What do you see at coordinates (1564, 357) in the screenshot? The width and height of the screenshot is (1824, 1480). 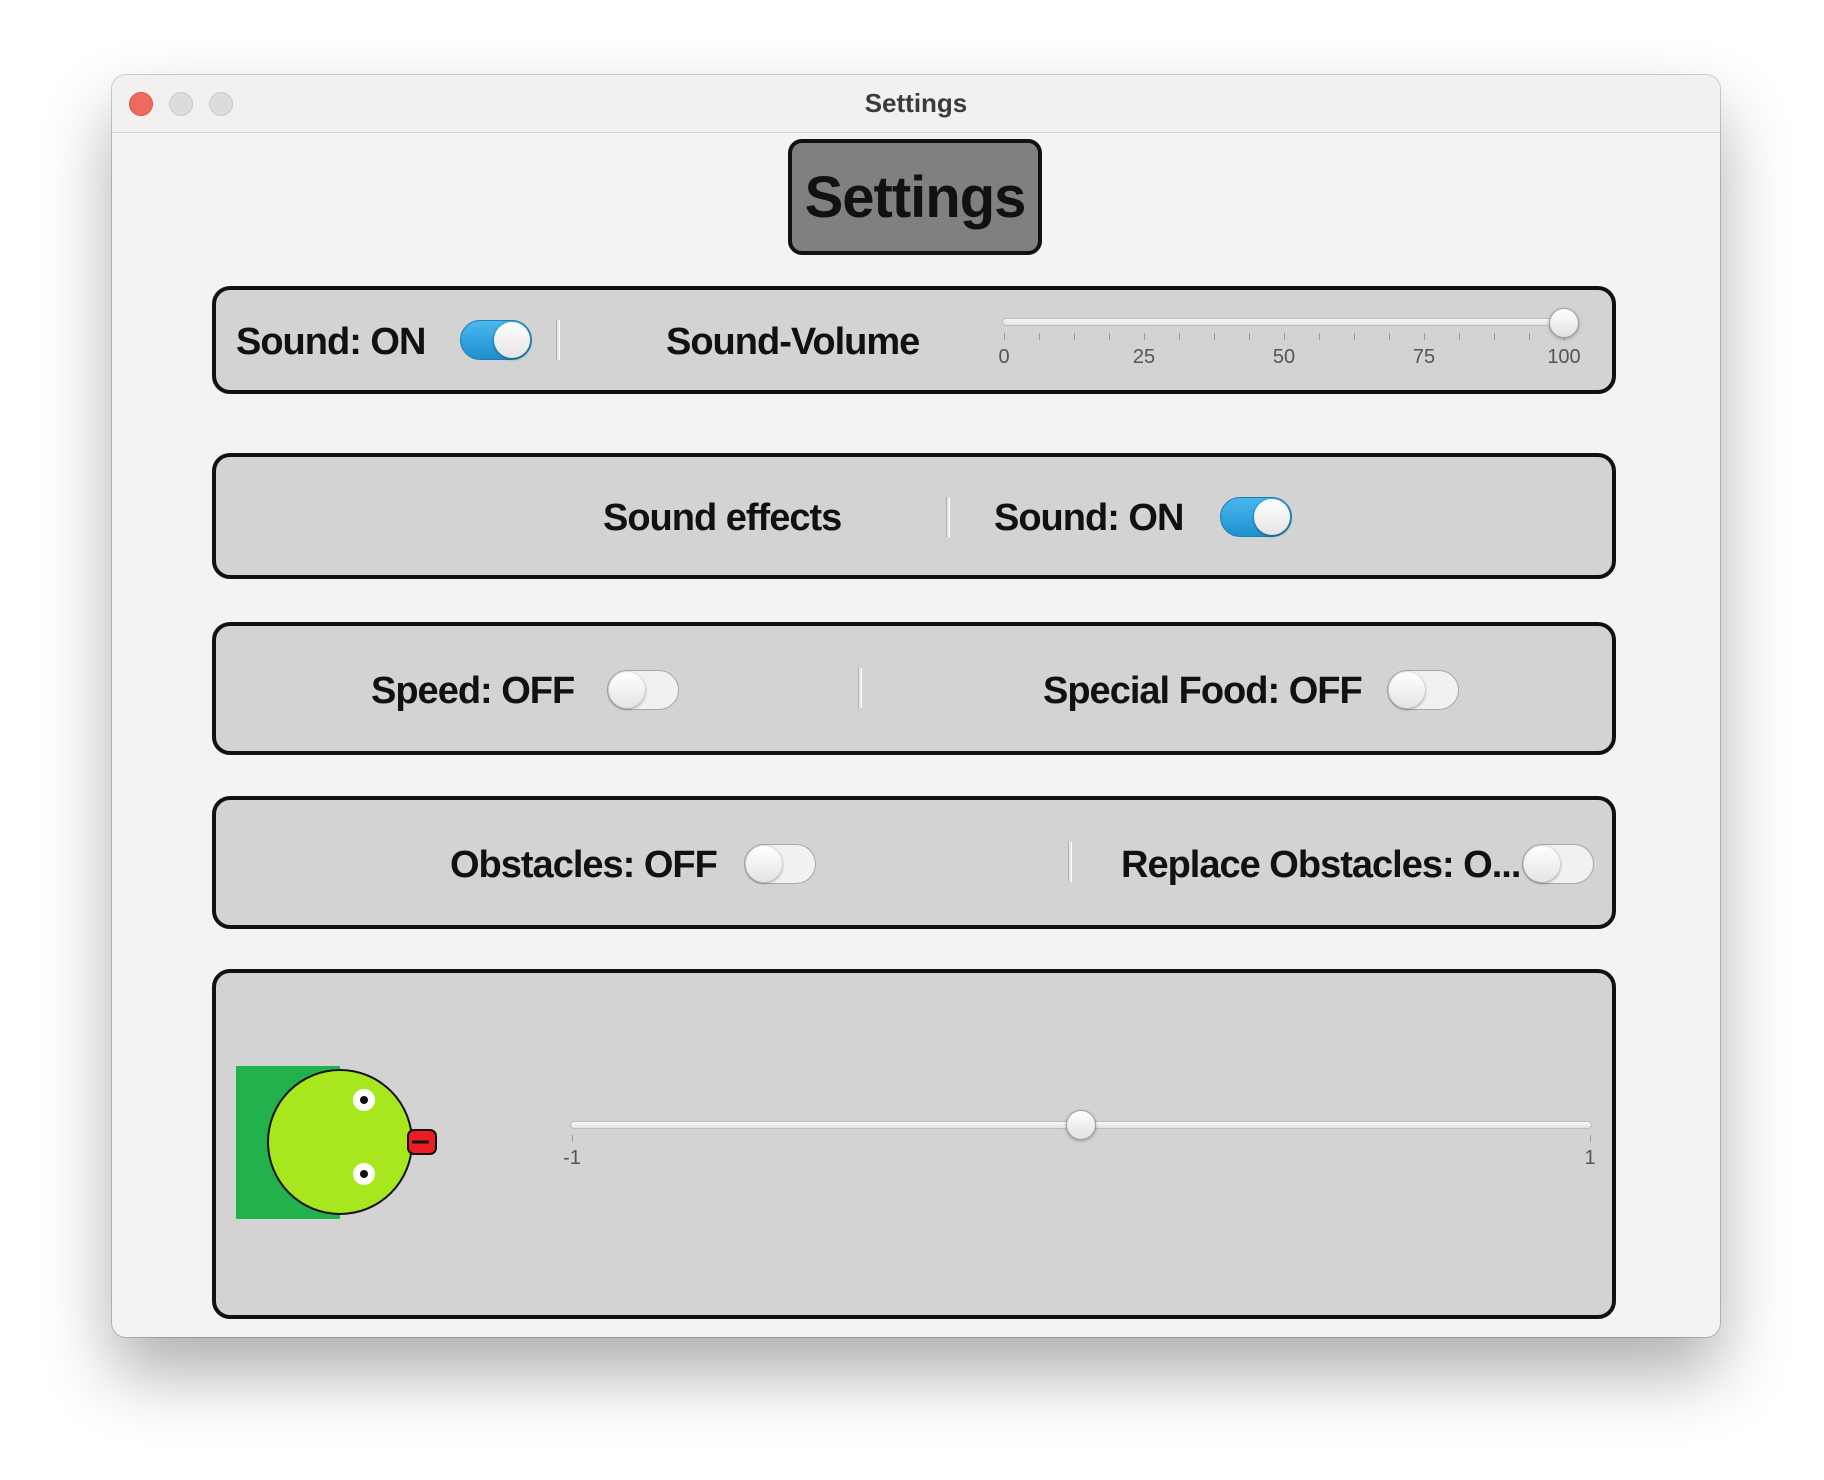 I see `volume-tick-label: 100` at bounding box center [1564, 357].